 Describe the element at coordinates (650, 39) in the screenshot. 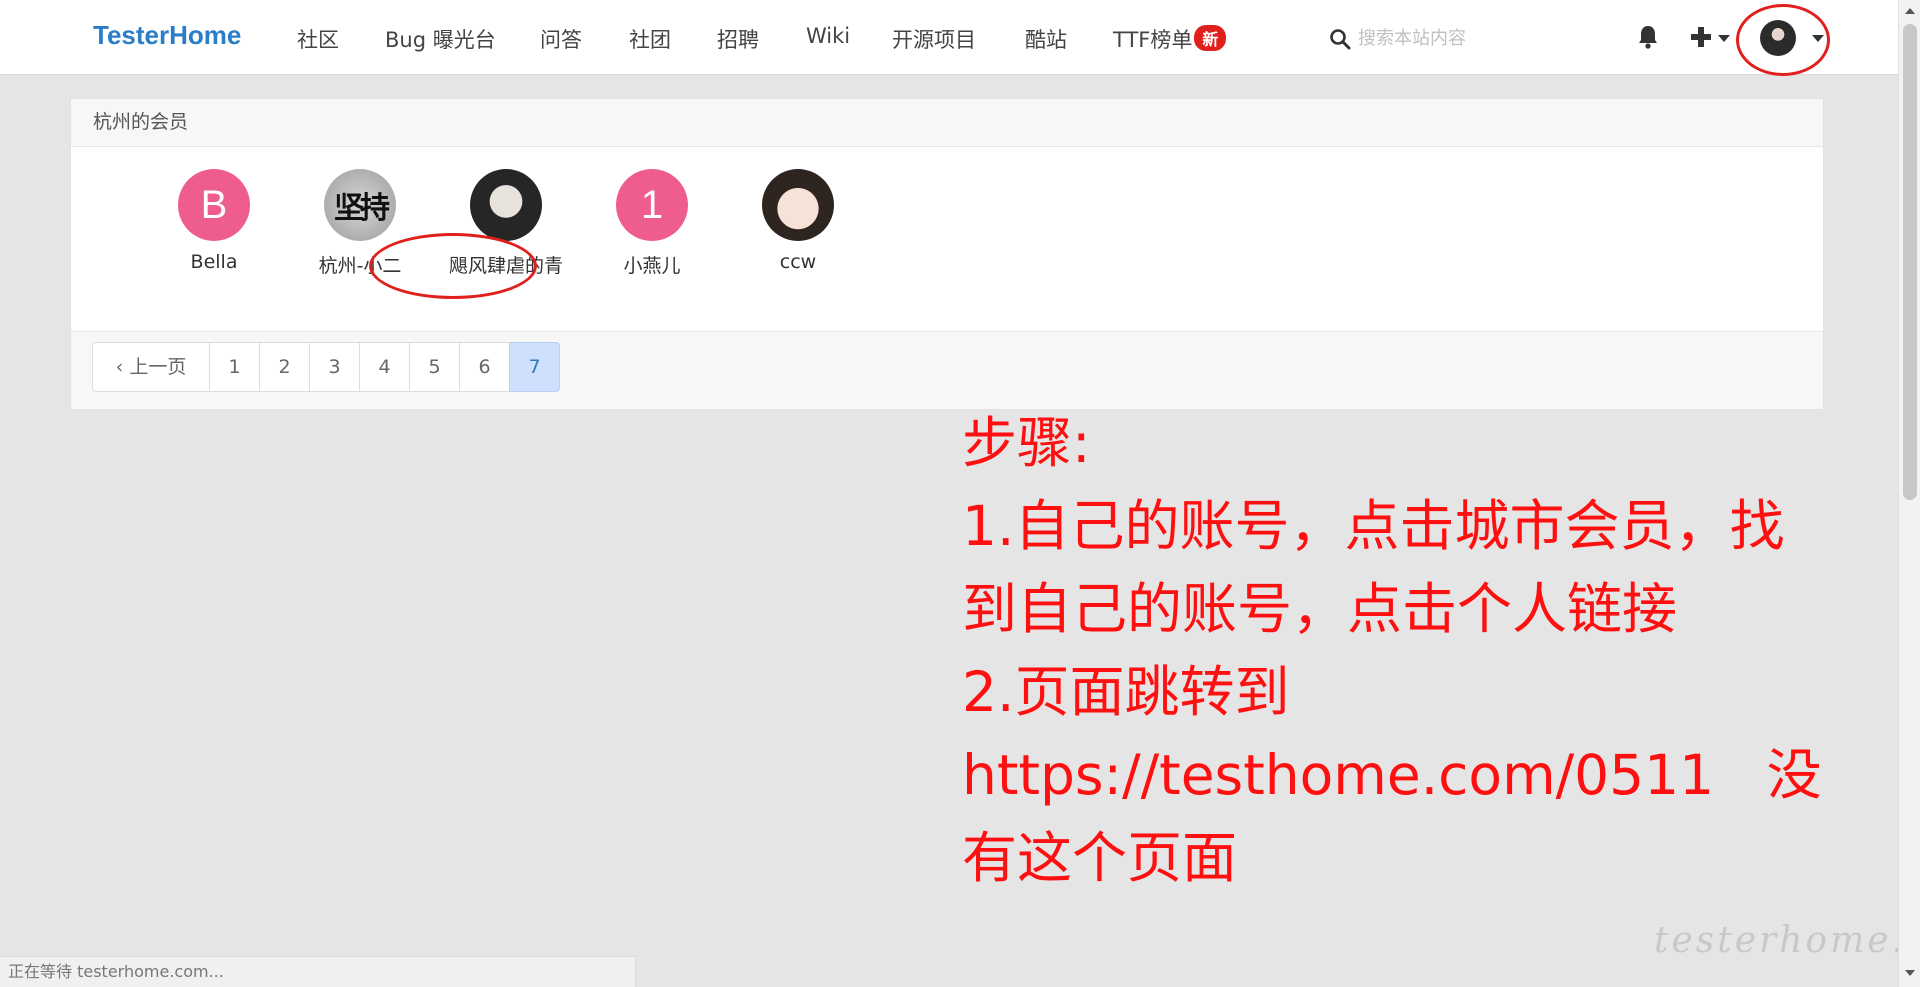

I see `nav-item-groups: 社团` at that location.